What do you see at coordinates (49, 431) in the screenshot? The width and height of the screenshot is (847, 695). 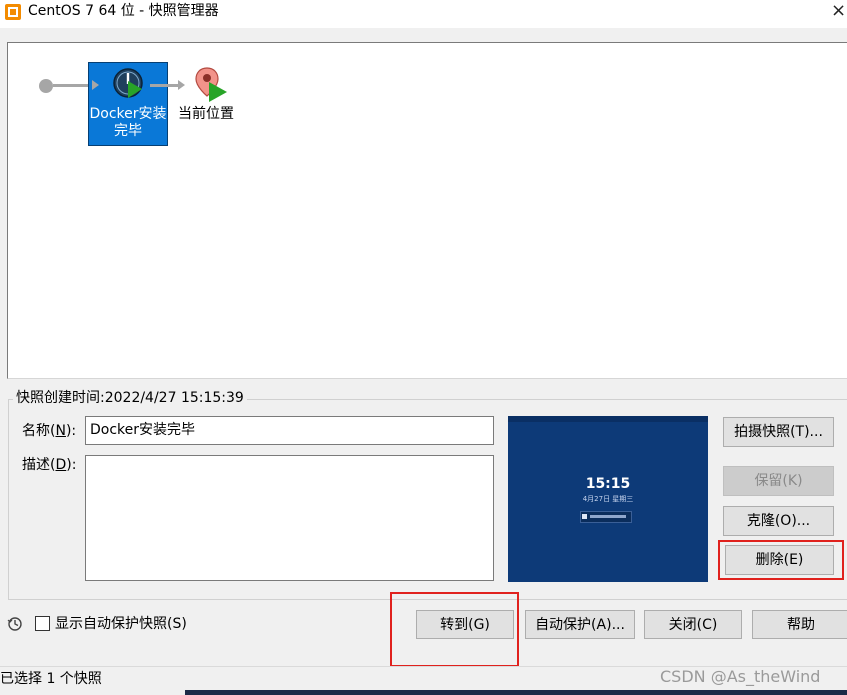 I see `name-label: 名称(N):` at bounding box center [49, 431].